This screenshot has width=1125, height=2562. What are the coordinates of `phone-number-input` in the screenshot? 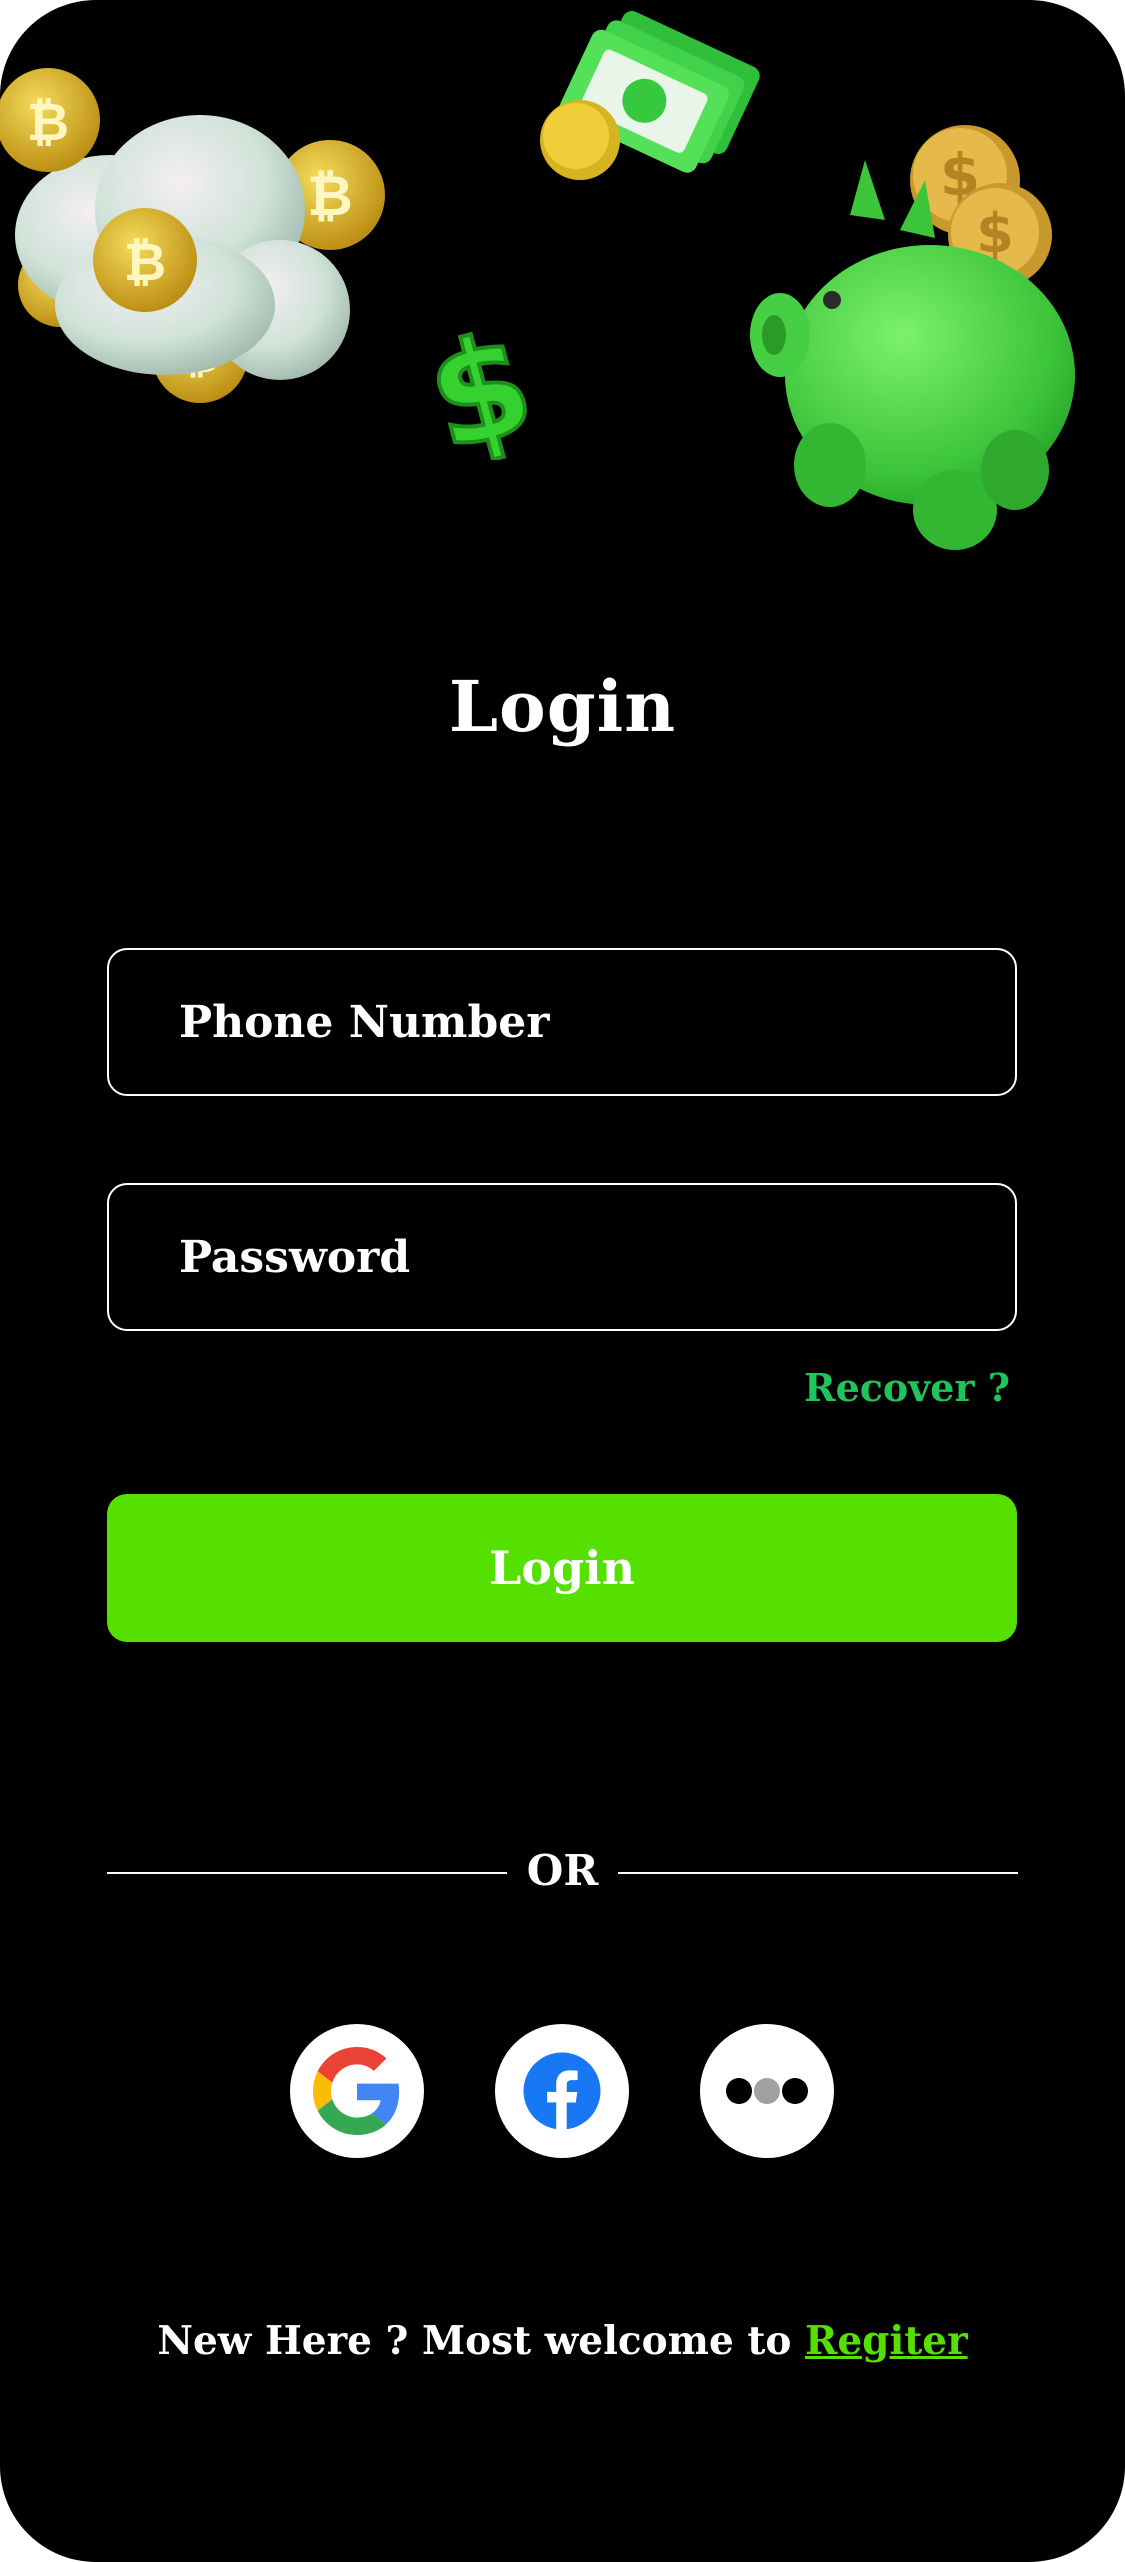 It's located at (562, 1022).